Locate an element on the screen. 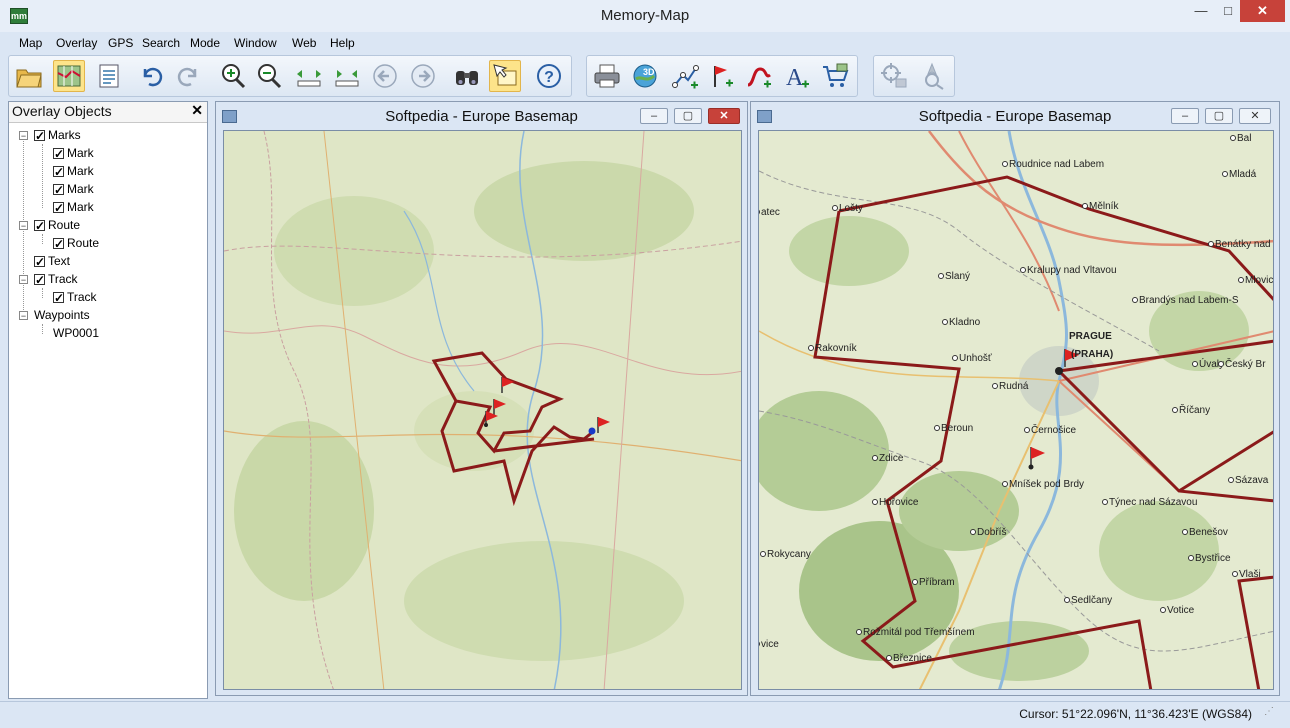 This screenshot has height=728, width=1290. tree-leaf-track: Track is located at coordinates (75, 297).